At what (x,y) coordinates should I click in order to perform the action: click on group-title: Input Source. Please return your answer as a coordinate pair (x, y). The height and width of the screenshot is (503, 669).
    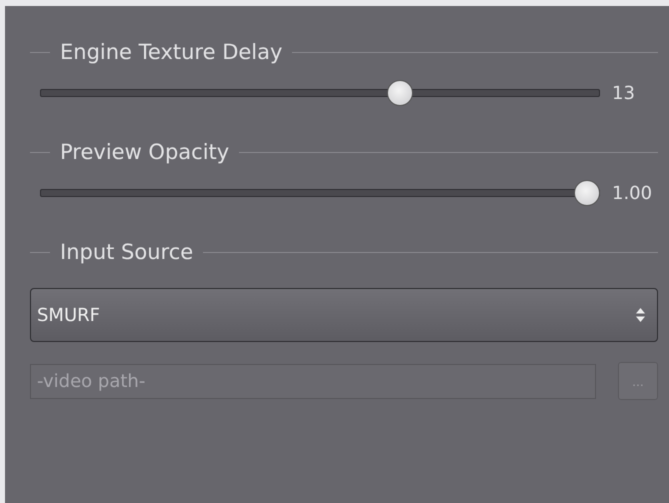
    Looking at the image, I should click on (127, 252).